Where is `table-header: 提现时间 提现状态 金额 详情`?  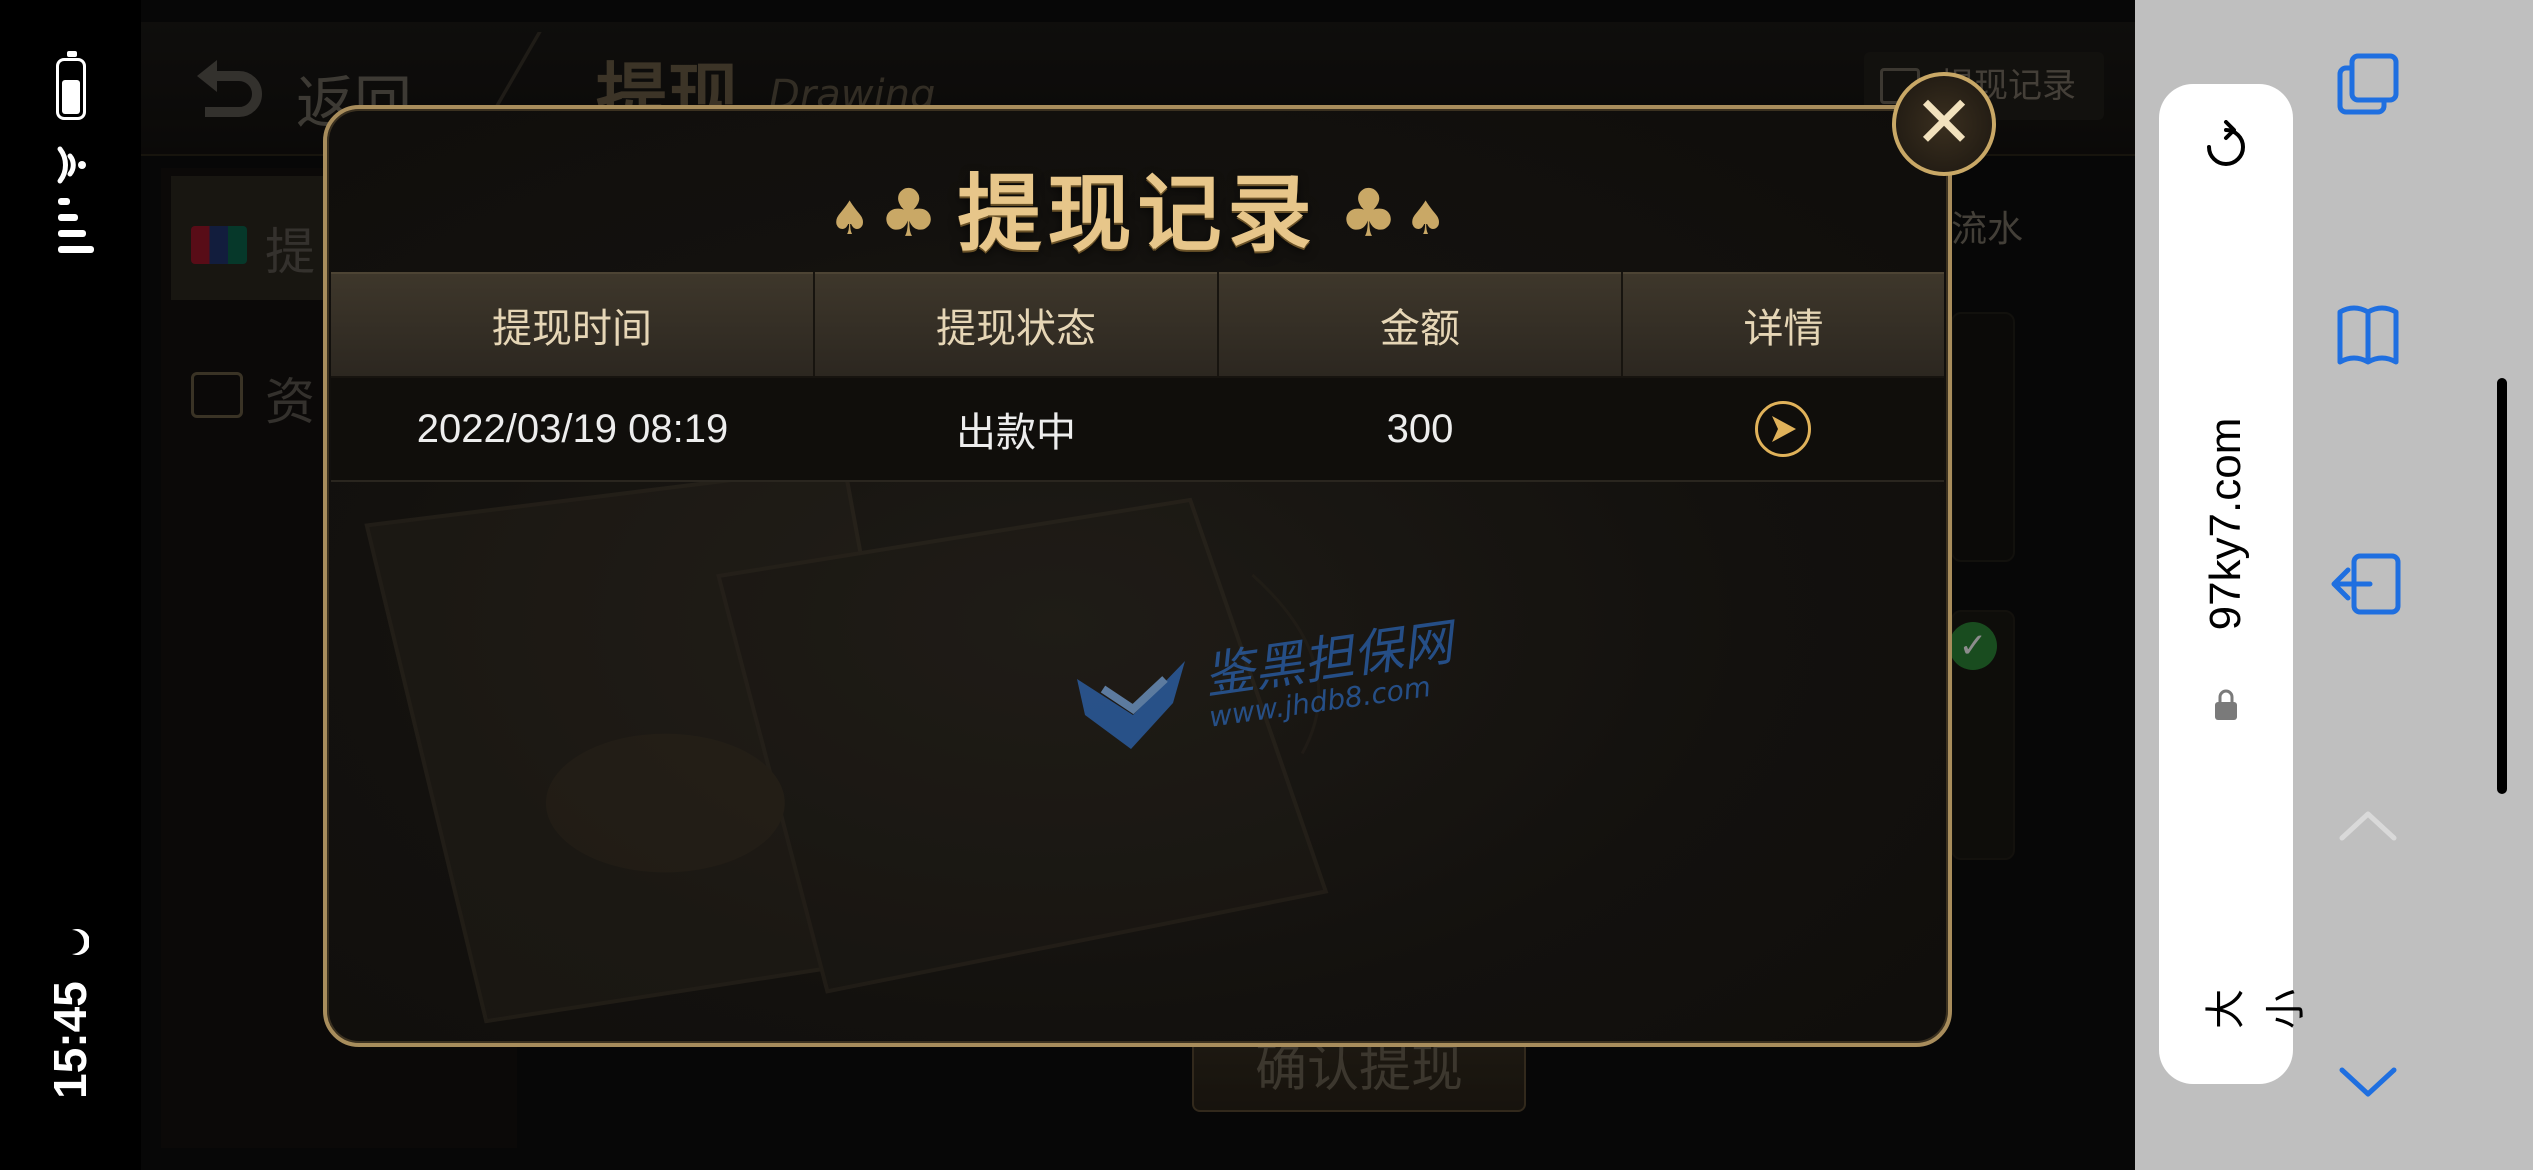 table-header: 提现时间 提现状态 金额 详情 is located at coordinates (1137, 325).